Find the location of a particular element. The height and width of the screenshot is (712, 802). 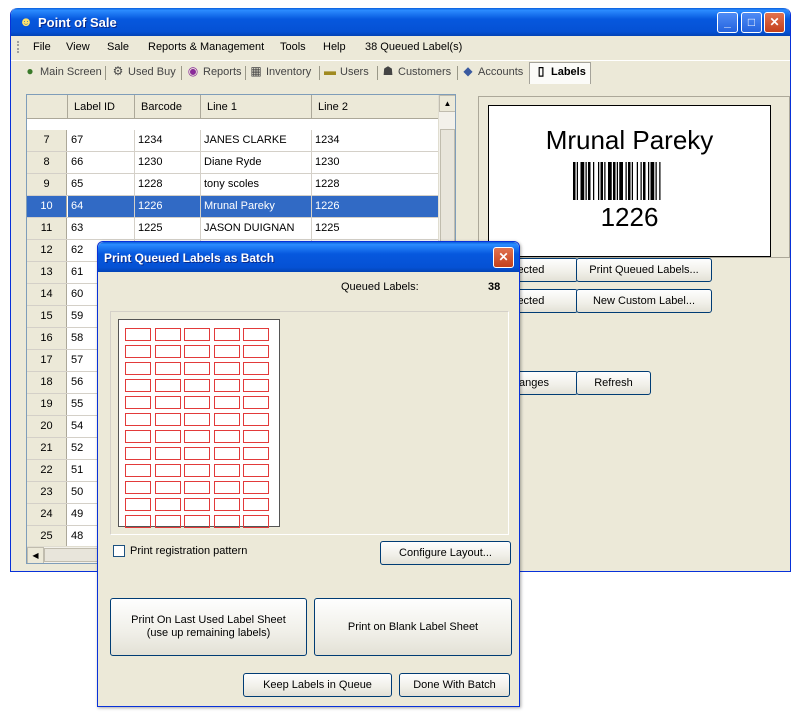

table-row: 8 66 1230 Diane Ryde 1230 is located at coordinates (233, 163).